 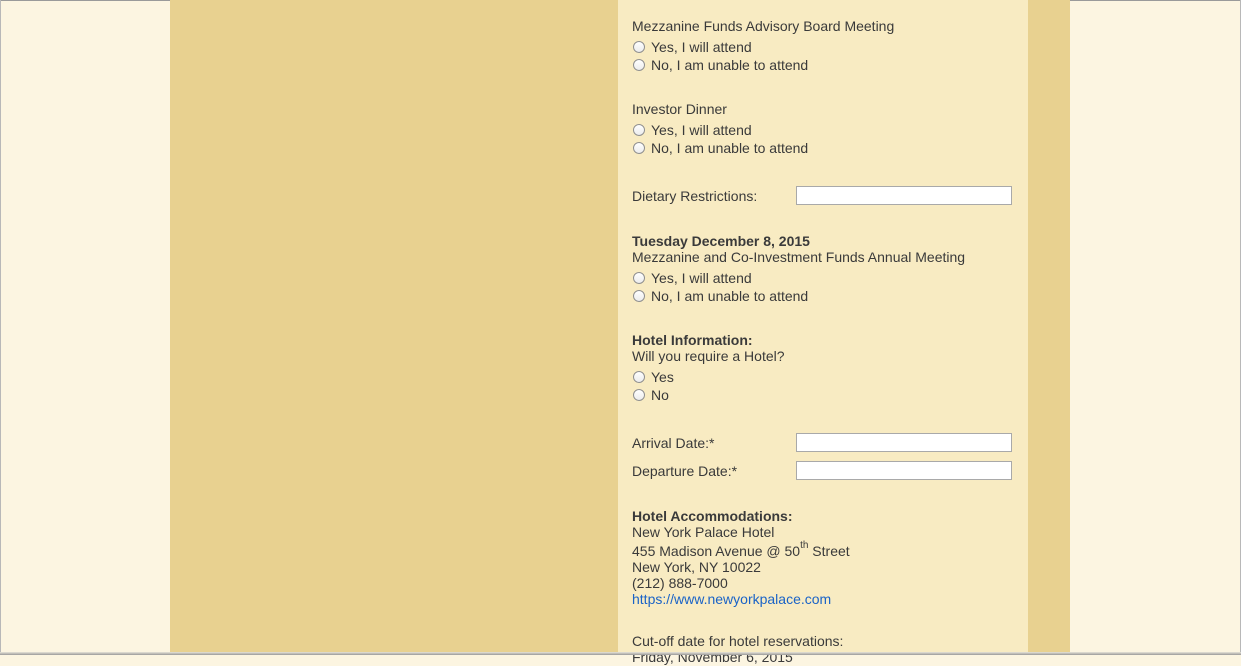 What do you see at coordinates (662, 377) in the screenshot?
I see `hotel-yes-label: Yes` at bounding box center [662, 377].